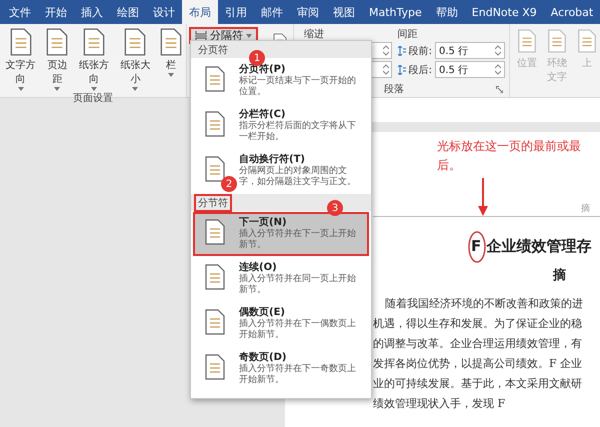  I want to click on page-header-text: 摘, so click(585, 208).